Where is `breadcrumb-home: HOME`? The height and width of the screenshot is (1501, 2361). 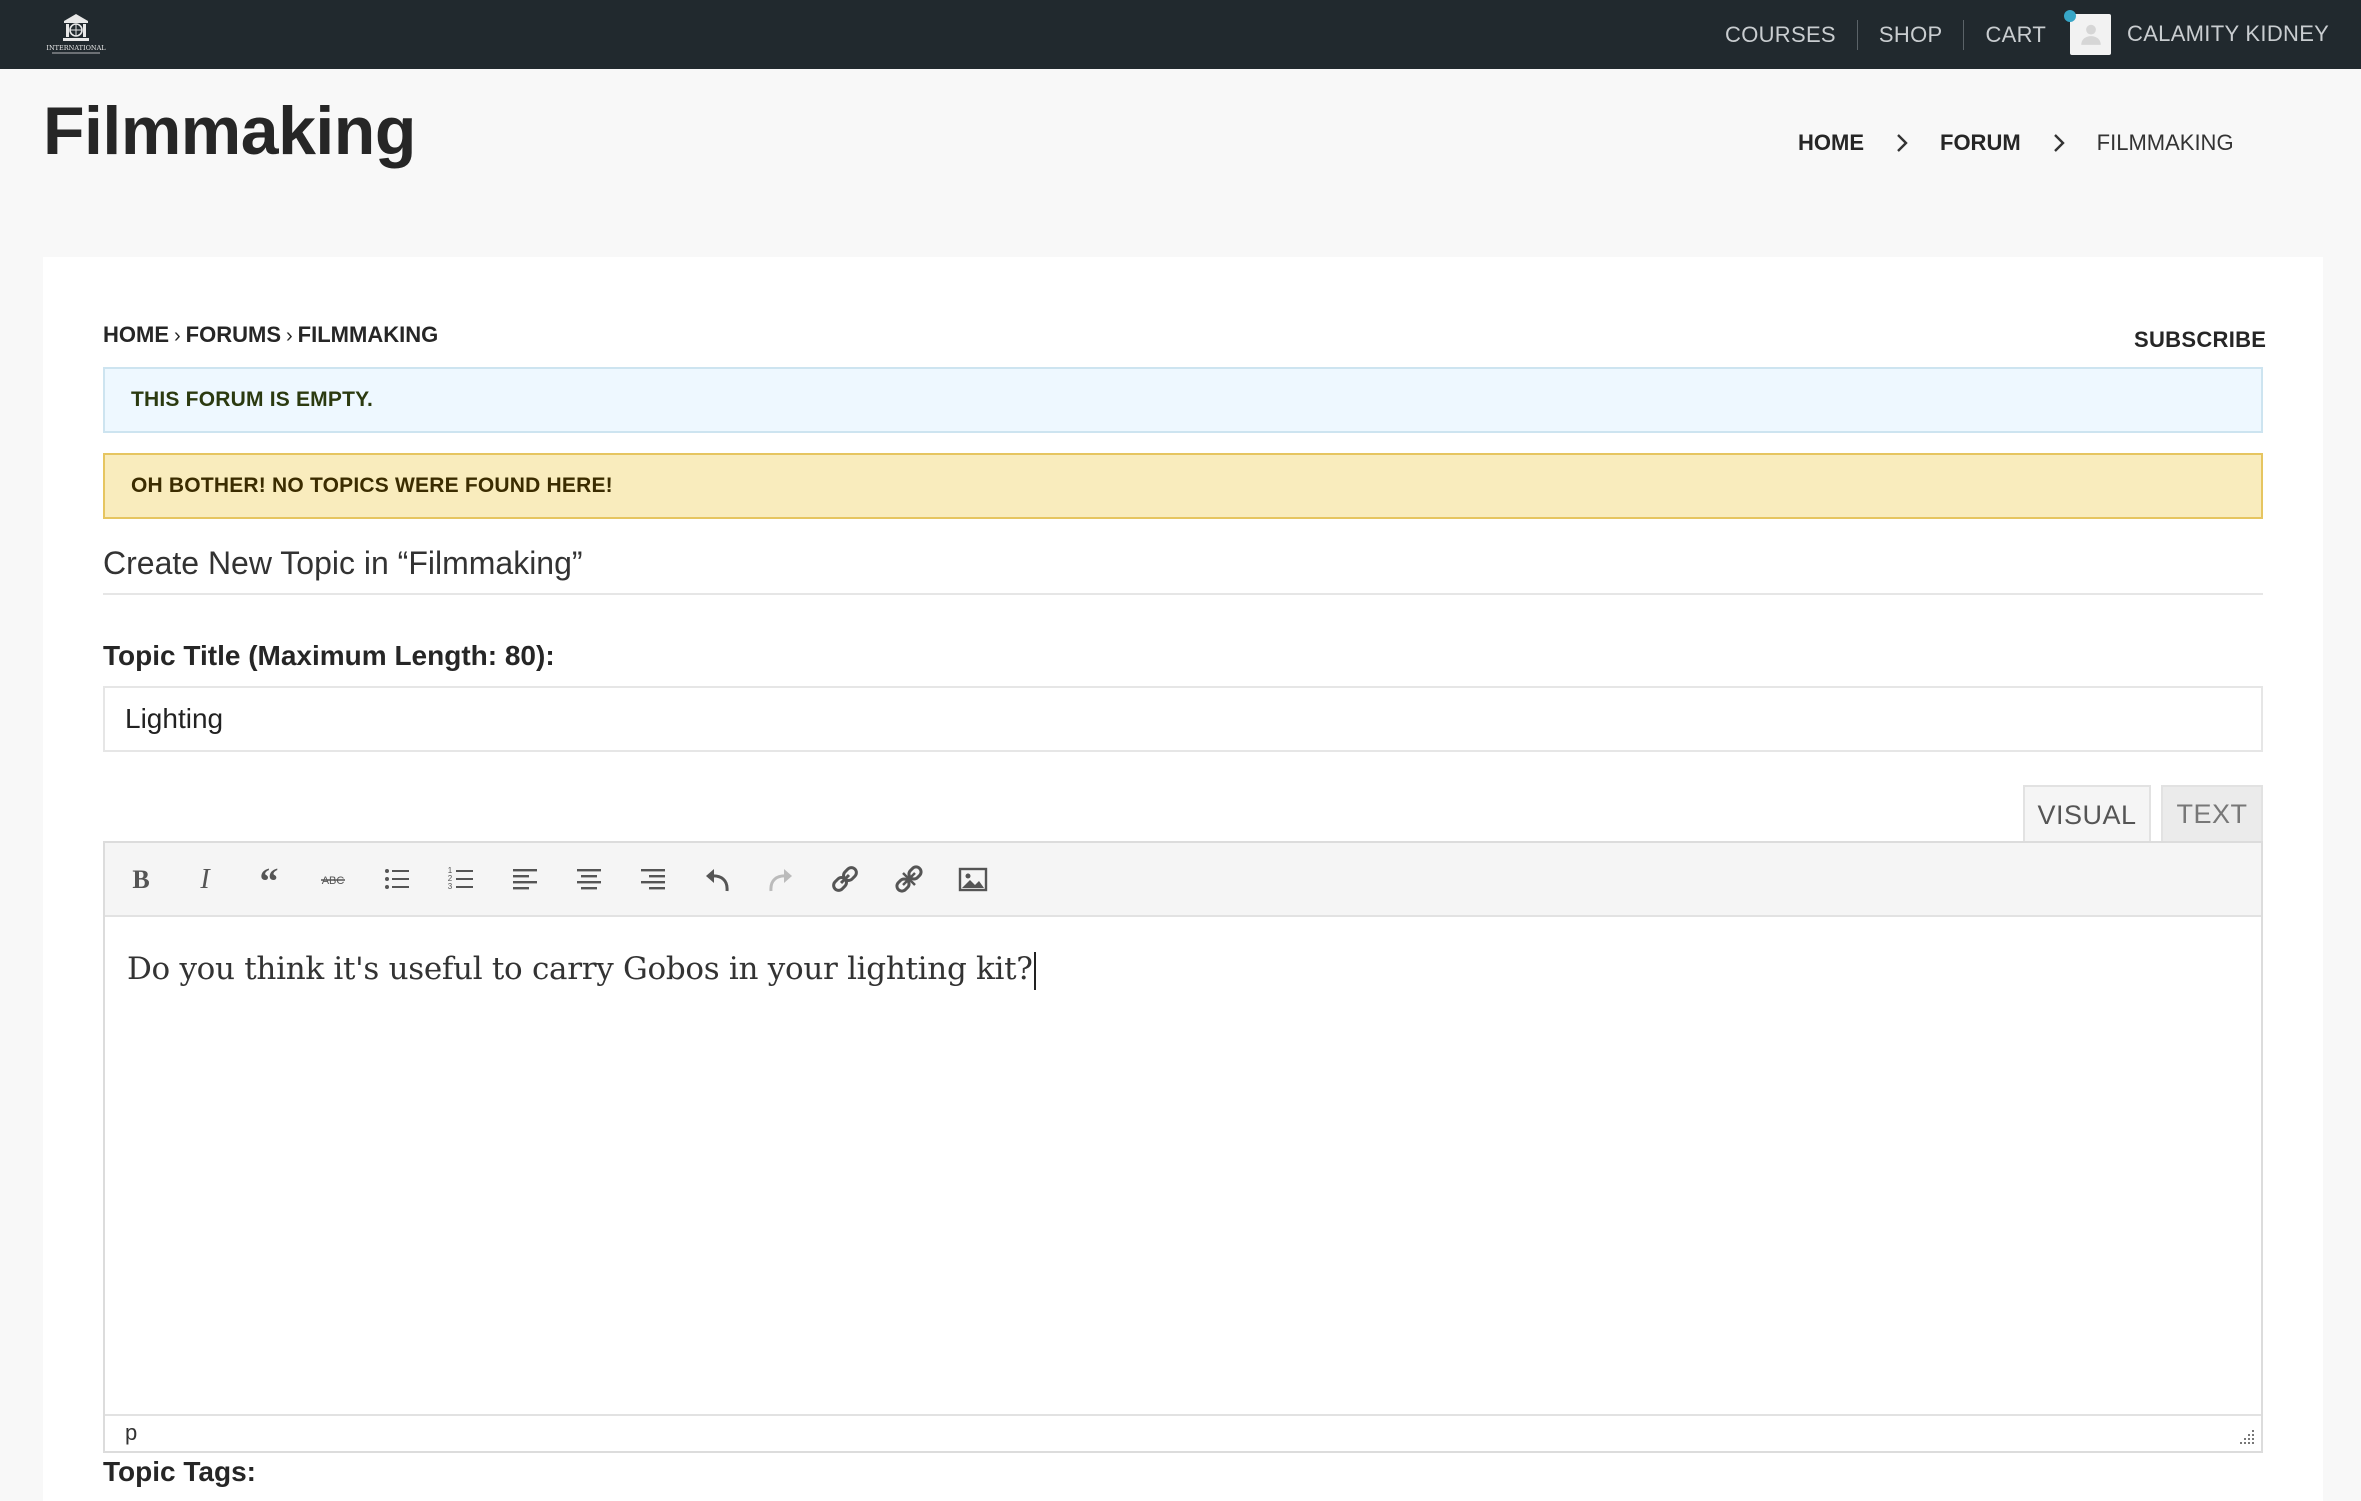
breadcrumb-home: HOME is located at coordinates (1831, 143).